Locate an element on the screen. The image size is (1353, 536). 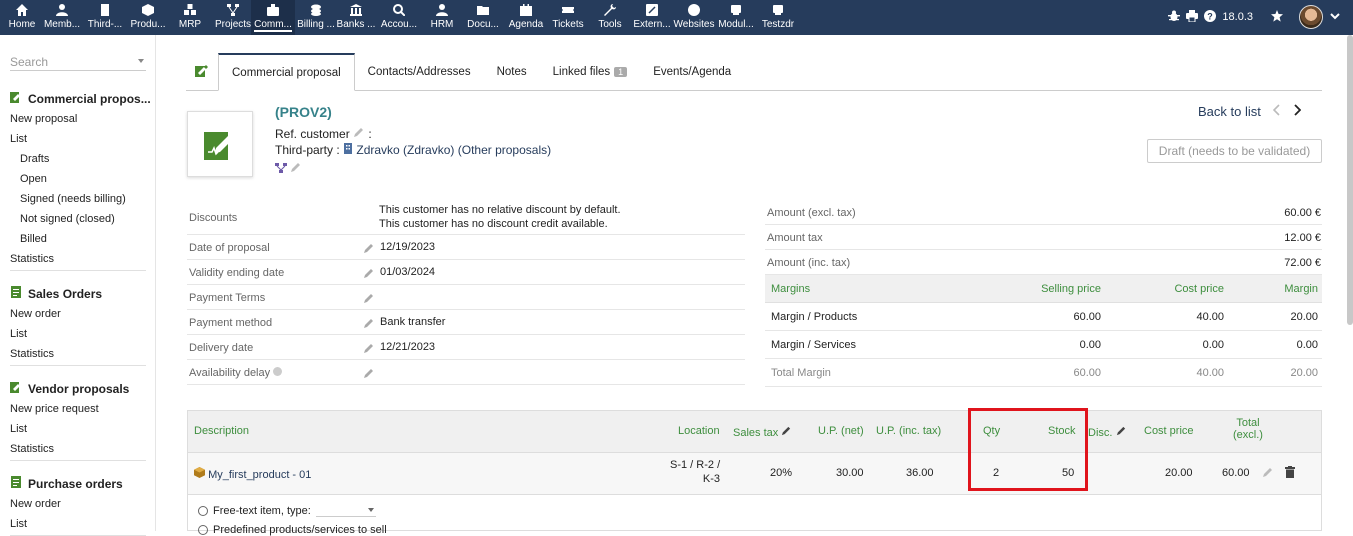
sidebar-item: New price request is located at coordinates (54, 409).